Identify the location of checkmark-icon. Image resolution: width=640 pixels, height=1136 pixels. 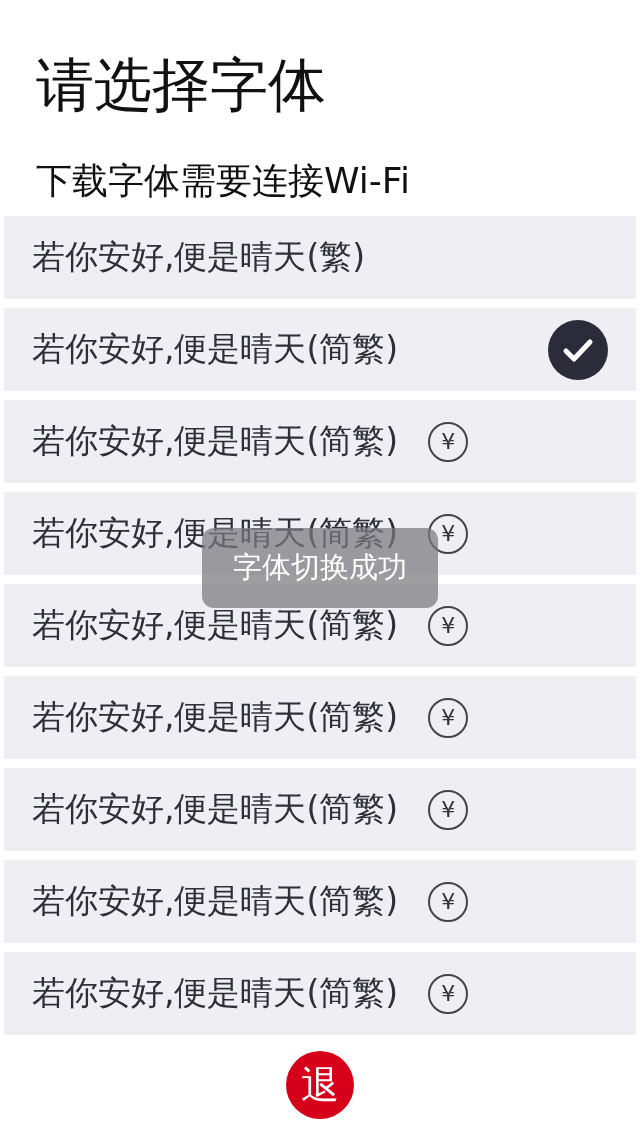
(578, 349).